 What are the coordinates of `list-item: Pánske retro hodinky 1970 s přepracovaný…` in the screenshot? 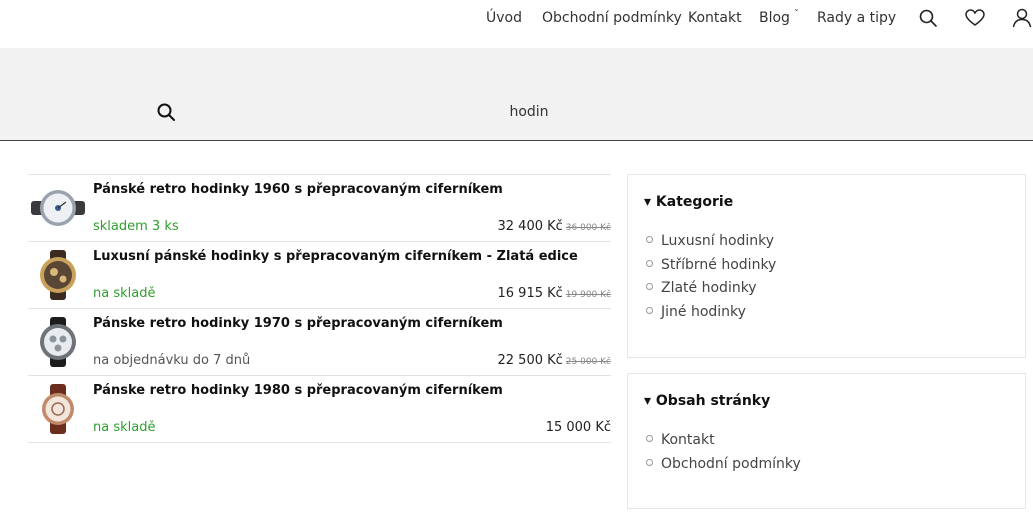 It's located at (319, 342).